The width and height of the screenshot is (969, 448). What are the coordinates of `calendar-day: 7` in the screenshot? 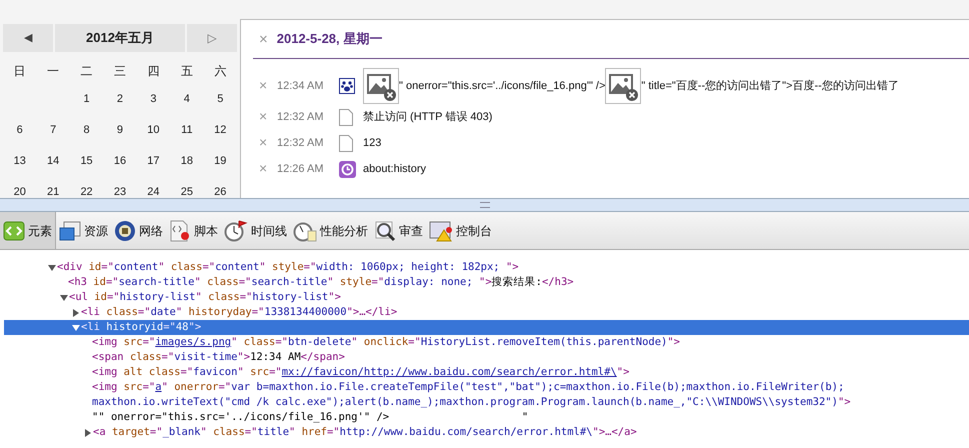 It's located at (53, 130).